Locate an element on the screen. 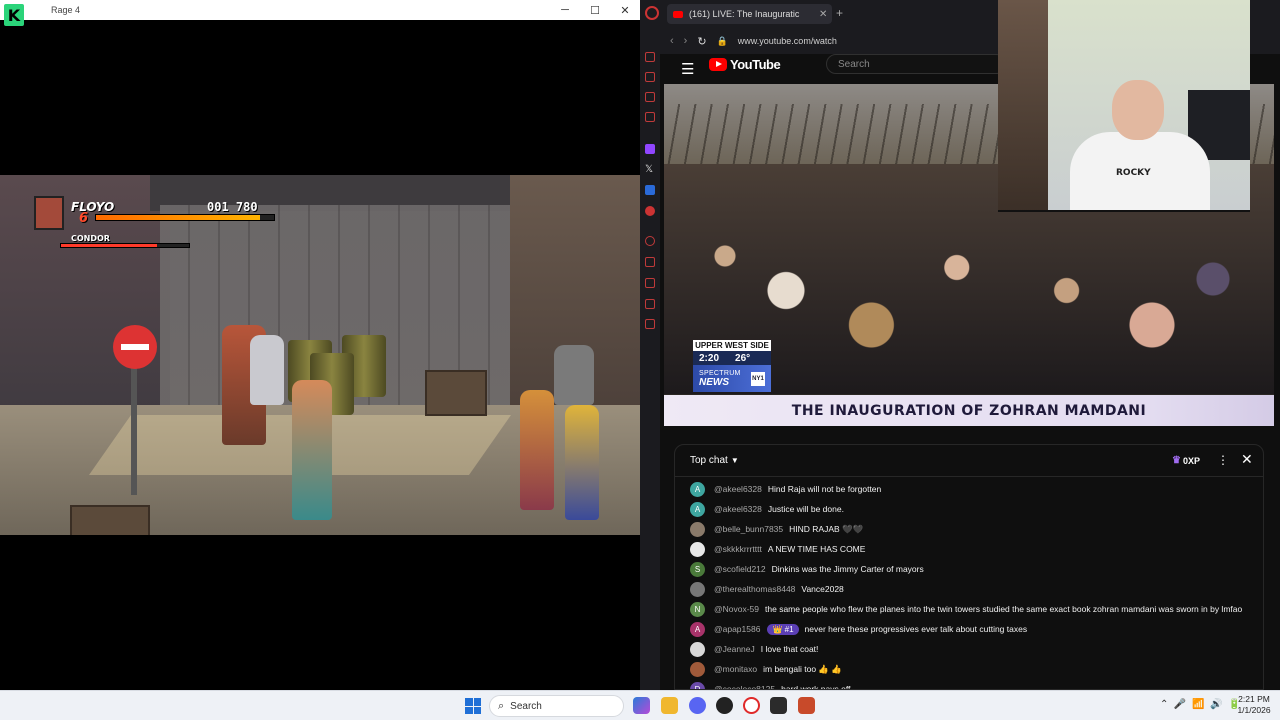 The height and width of the screenshot is (720, 1280). chat-author: @skkkkrrrtttt is located at coordinates (738, 549).